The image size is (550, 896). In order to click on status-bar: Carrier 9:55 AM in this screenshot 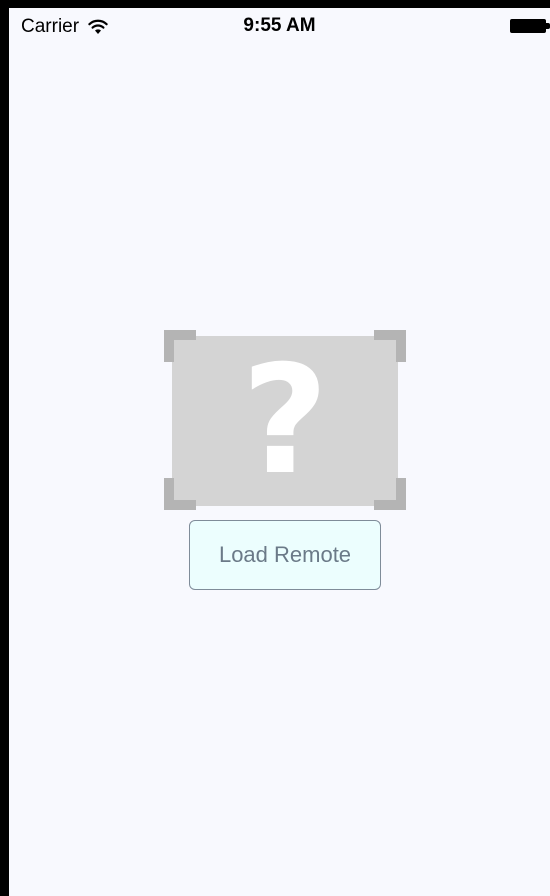, I will do `click(279, 26)`.